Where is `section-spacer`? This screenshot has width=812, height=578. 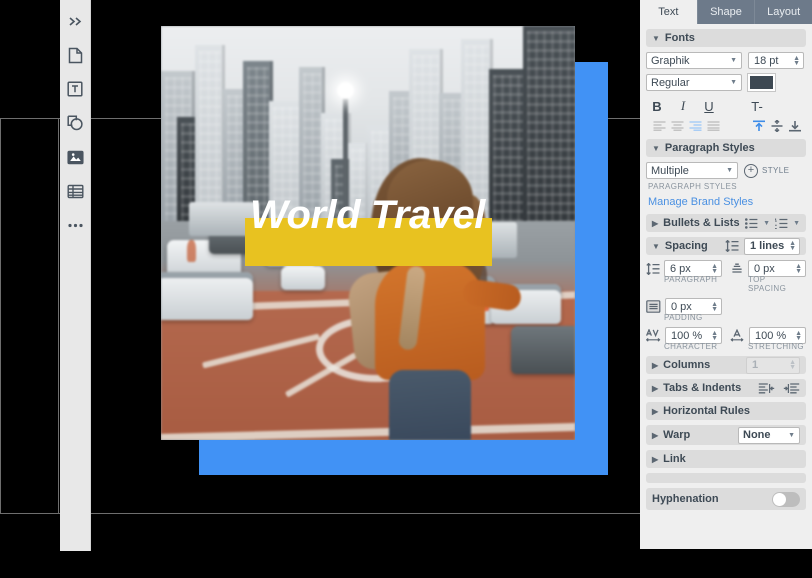 section-spacer is located at coordinates (726, 478).